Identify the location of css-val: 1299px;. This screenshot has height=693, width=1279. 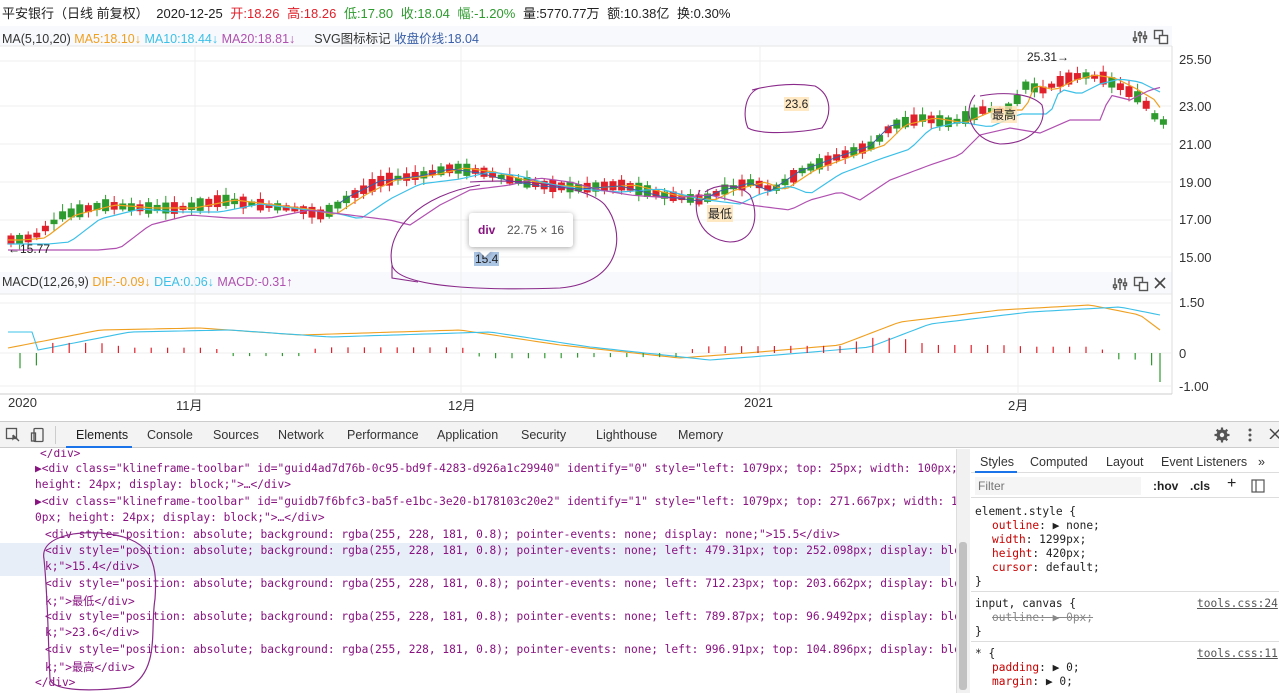
(1063, 539).